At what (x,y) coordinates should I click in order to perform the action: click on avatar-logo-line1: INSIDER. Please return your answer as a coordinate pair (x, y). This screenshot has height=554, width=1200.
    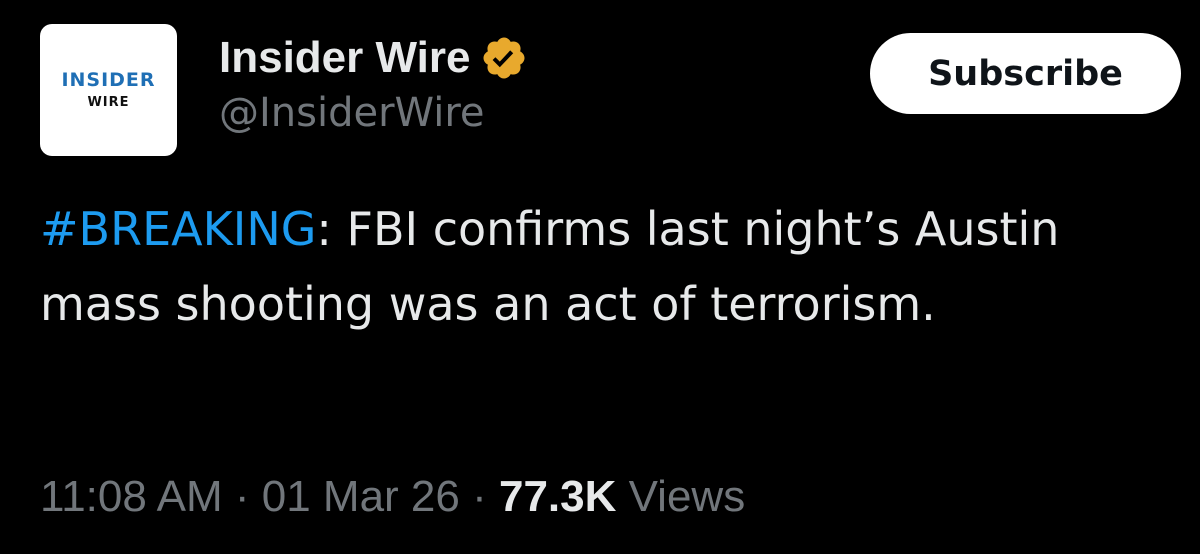
    Looking at the image, I should click on (108, 80).